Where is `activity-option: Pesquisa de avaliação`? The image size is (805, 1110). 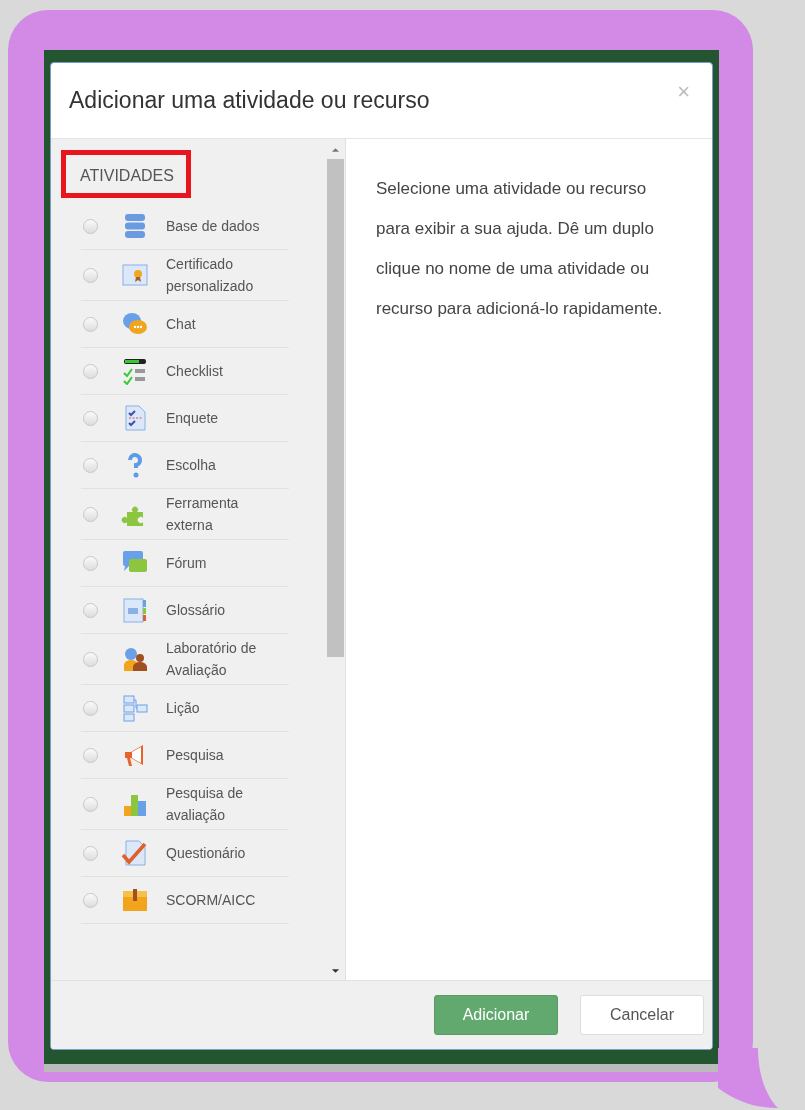 activity-option: Pesquisa de avaliação is located at coordinates (185, 804).